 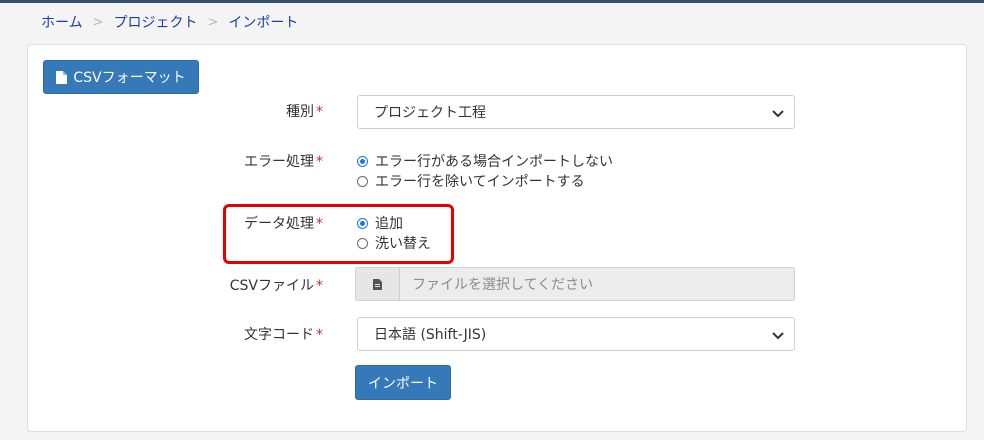 I want to click on error-handling-label: エラー処理 *, so click(x=283, y=161).